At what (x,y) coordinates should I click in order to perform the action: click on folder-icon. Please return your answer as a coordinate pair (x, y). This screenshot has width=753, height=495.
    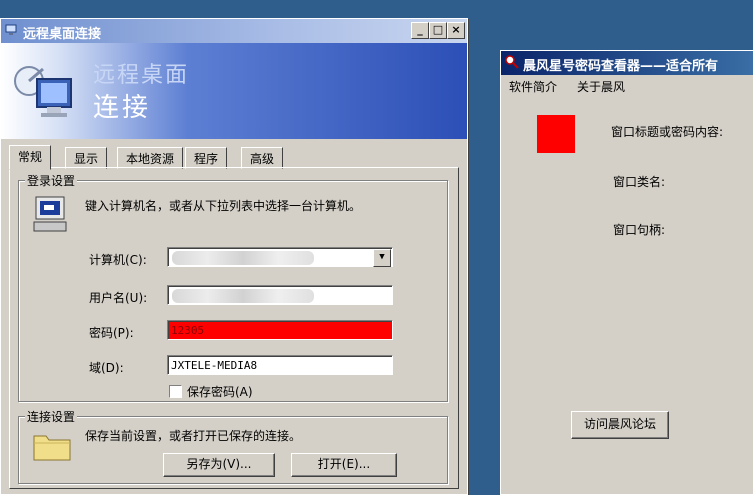
    Looking at the image, I should click on (52, 448).